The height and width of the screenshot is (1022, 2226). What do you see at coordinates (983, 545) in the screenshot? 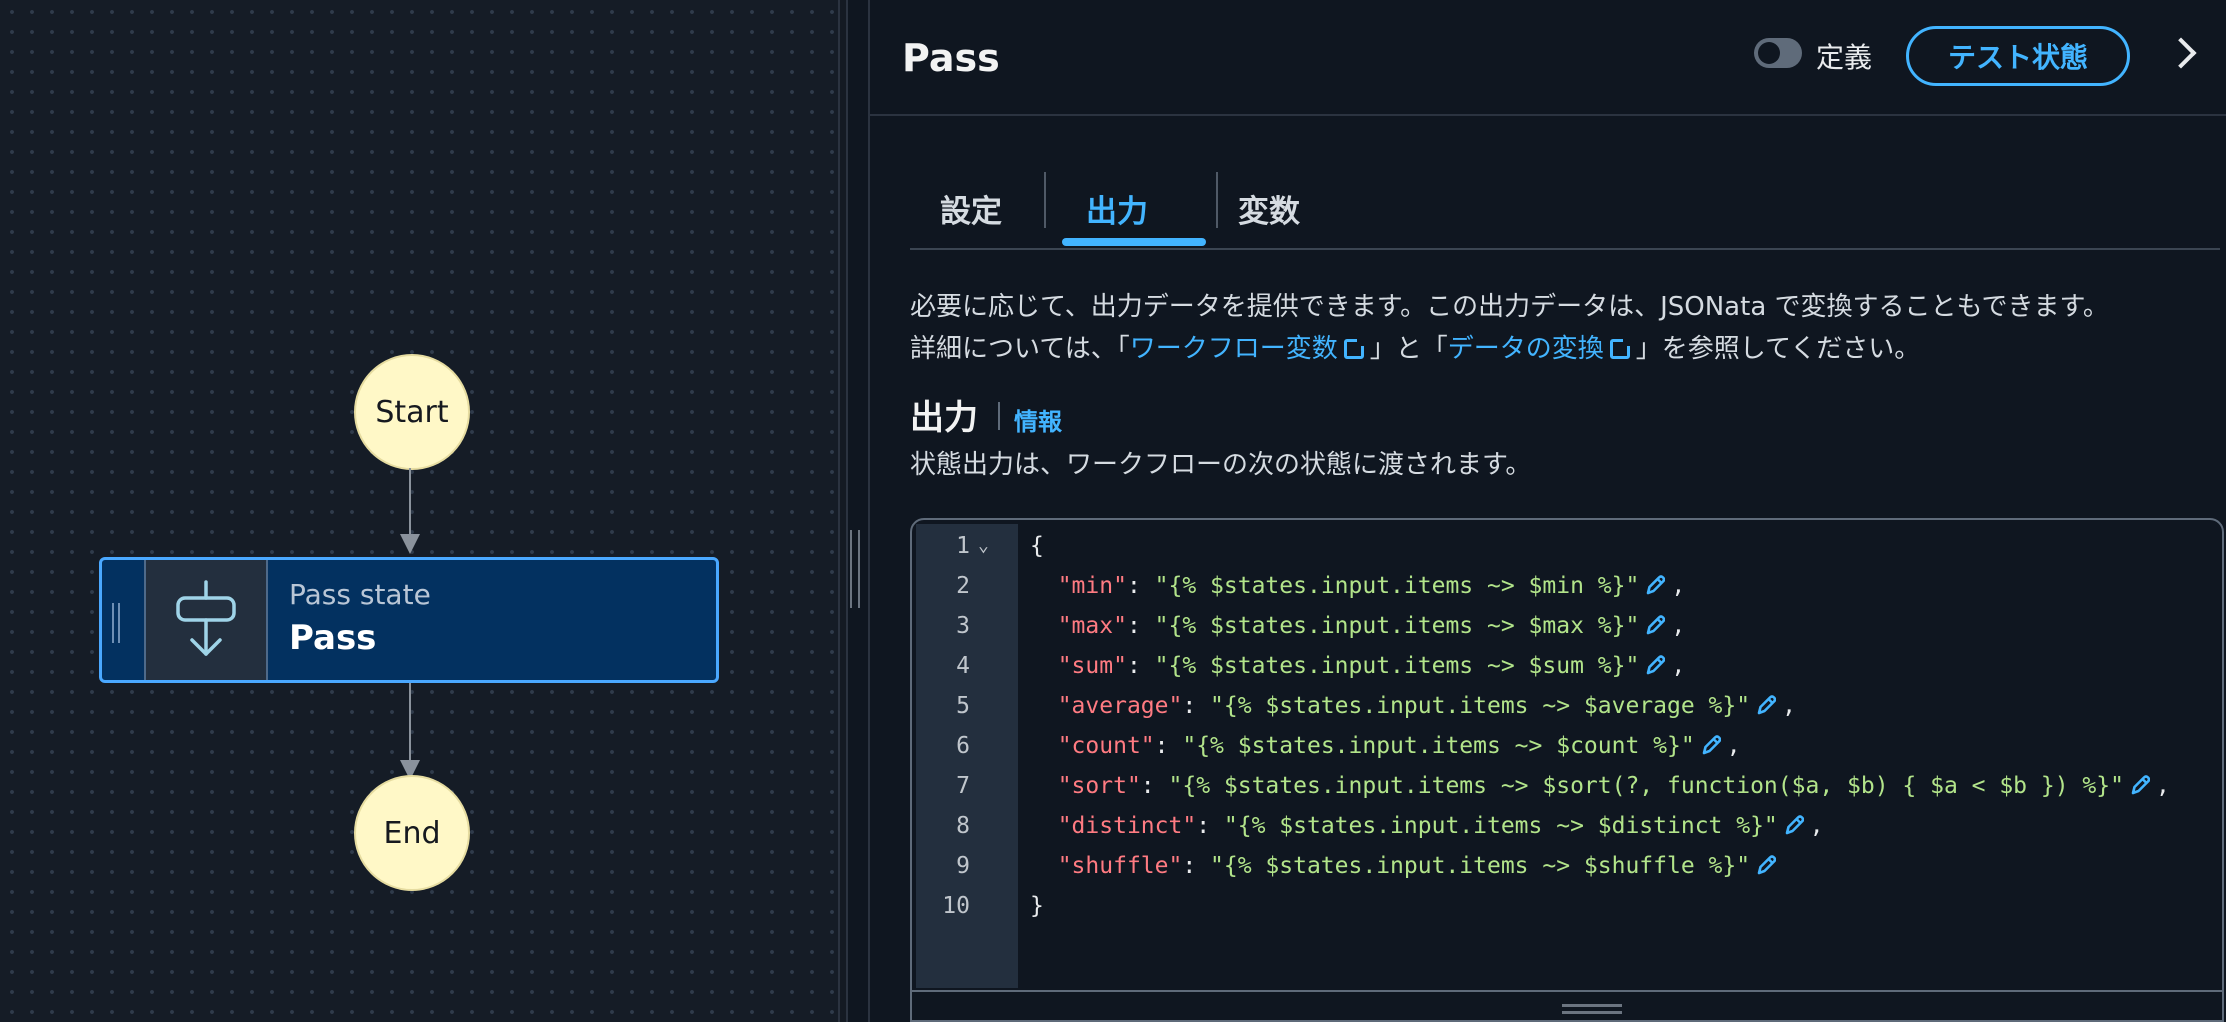
I see `fold-chevron-icon: ⌄` at bounding box center [983, 545].